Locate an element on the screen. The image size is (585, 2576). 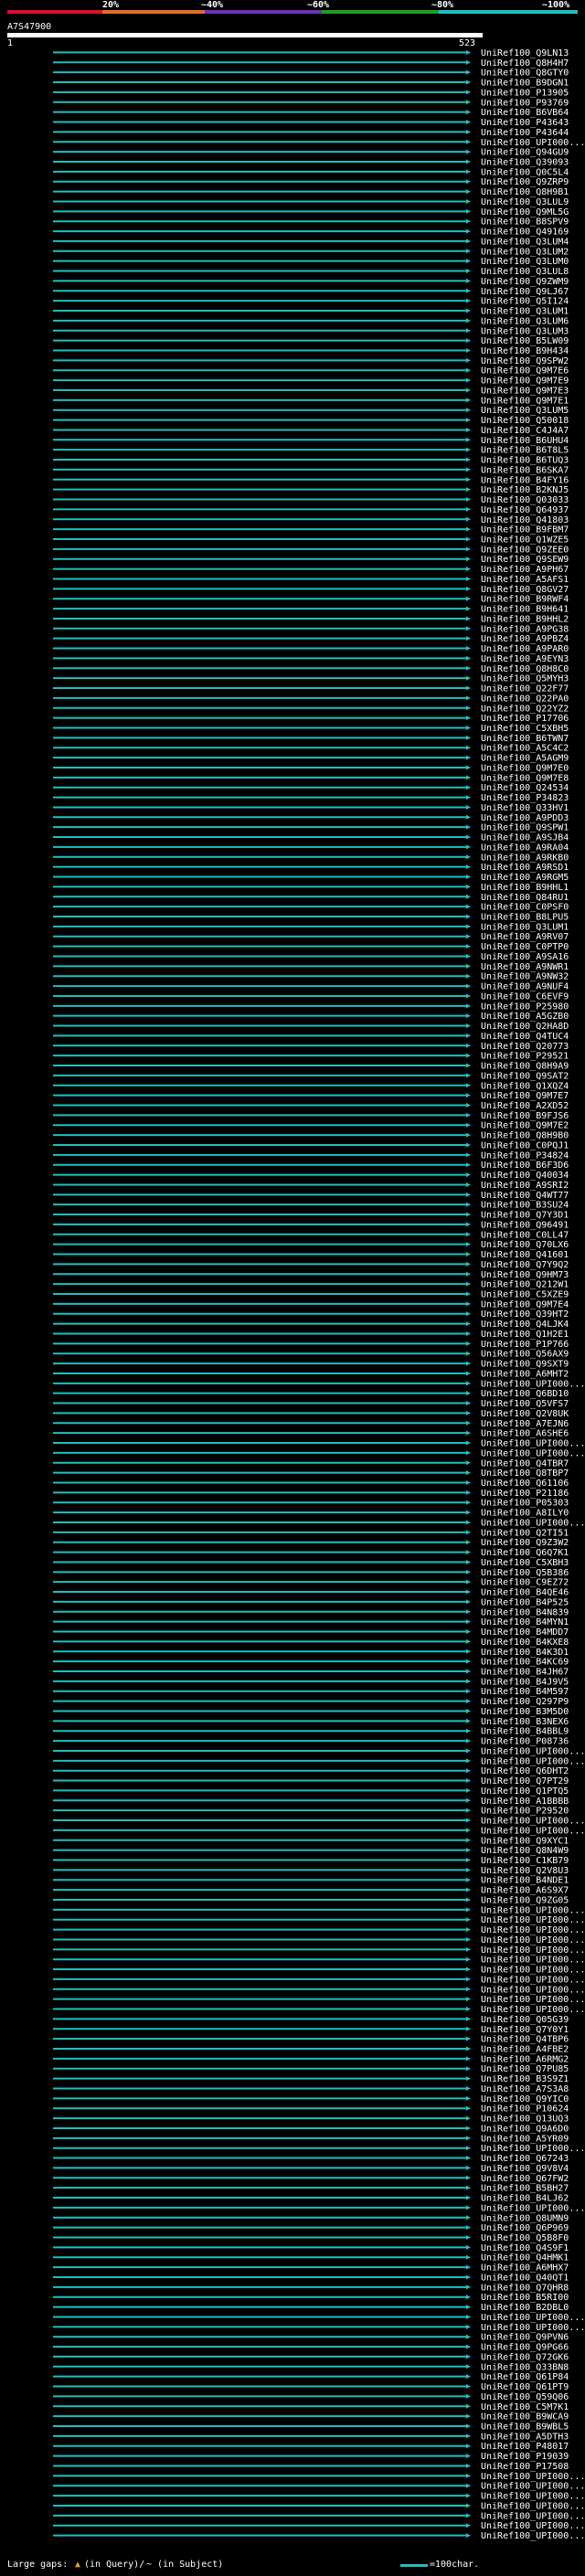
hit-label: UniRef100_Q9M7E6 is located at coordinates (525, 371).